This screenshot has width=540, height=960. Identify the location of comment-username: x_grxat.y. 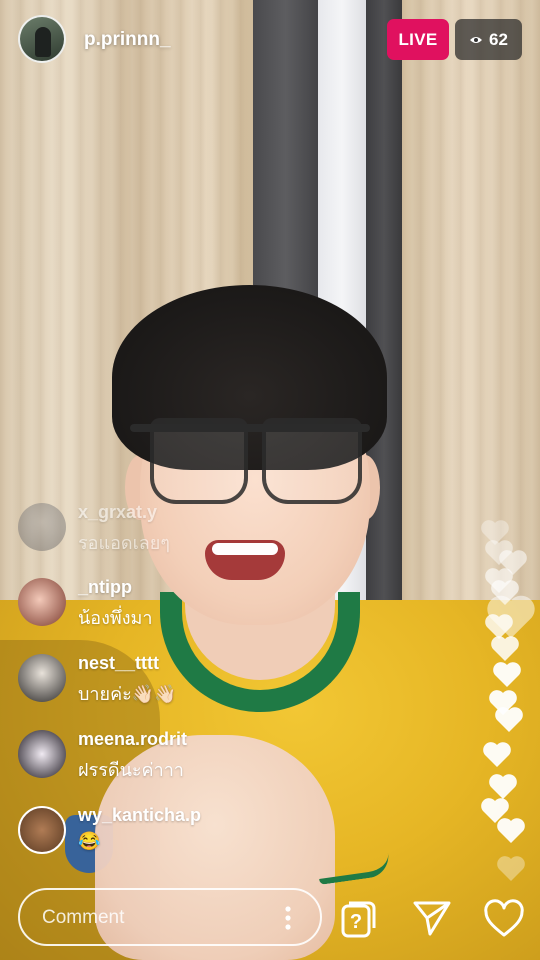
(117, 512).